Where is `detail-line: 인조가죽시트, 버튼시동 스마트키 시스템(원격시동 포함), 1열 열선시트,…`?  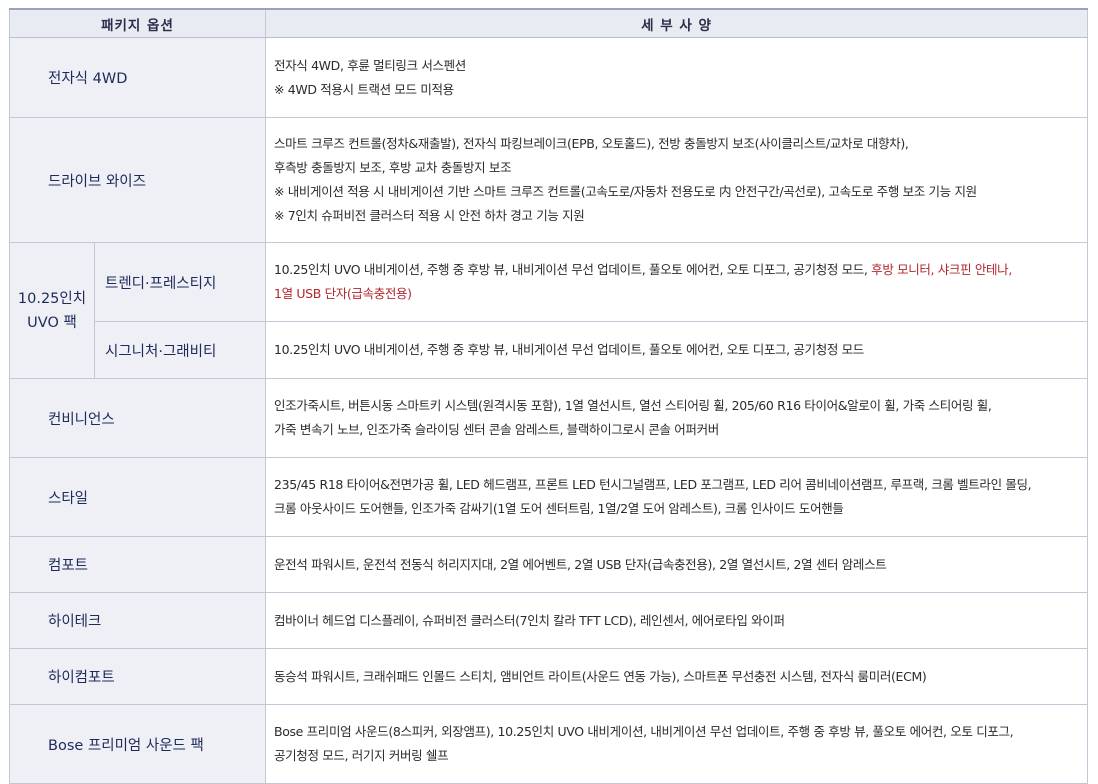
detail-line: 인조가죽시트, 버튼시동 스마트키 시스템(원격시동 포함), 1열 열선시트,… is located at coordinates (633, 405).